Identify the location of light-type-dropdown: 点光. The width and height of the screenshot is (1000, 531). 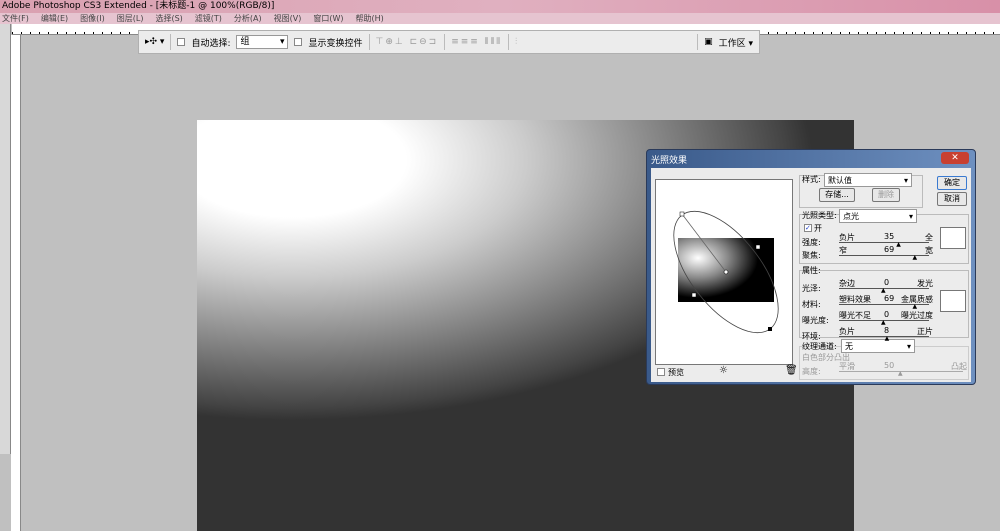
(878, 216).